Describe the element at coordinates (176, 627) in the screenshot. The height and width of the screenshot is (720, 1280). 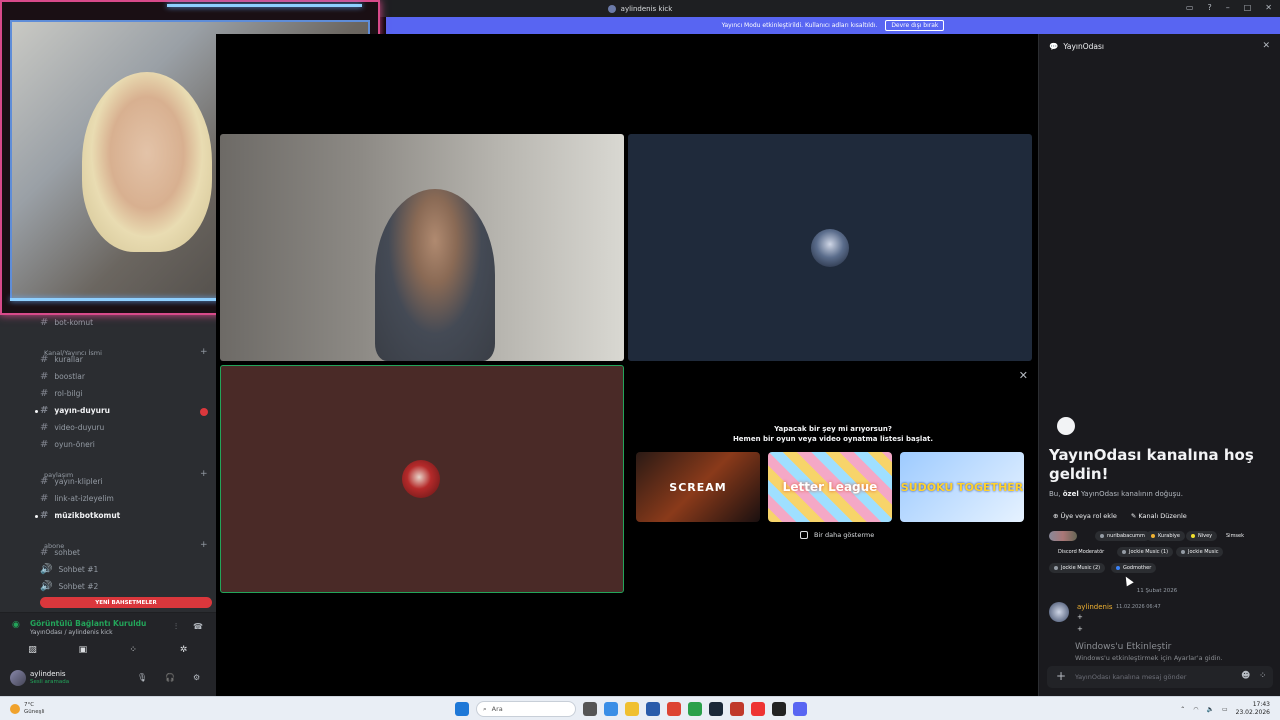
I see `noise-suppression-icon: ⫶` at that location.